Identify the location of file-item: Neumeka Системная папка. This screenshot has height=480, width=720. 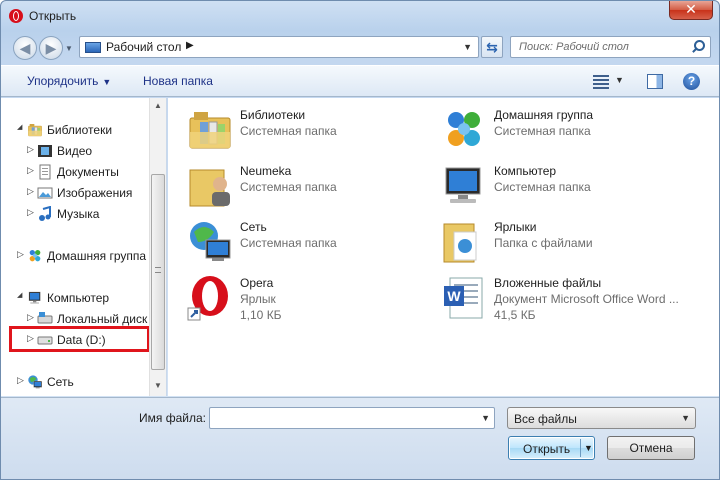
(311, 188).